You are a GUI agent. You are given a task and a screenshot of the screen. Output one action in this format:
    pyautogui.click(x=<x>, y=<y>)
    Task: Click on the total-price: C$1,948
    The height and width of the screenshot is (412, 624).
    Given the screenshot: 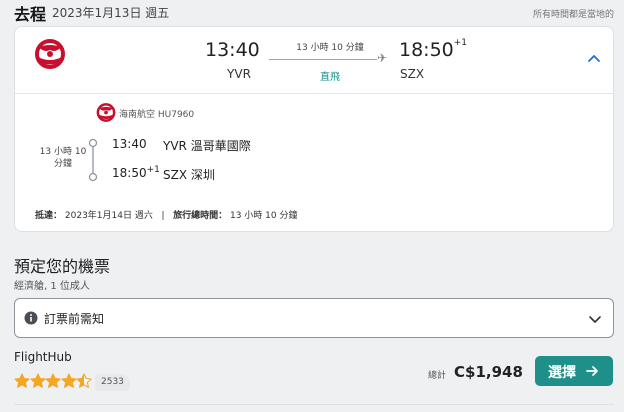 What is the action you would take?
    pyautogui.click(x=488, y=372)
    